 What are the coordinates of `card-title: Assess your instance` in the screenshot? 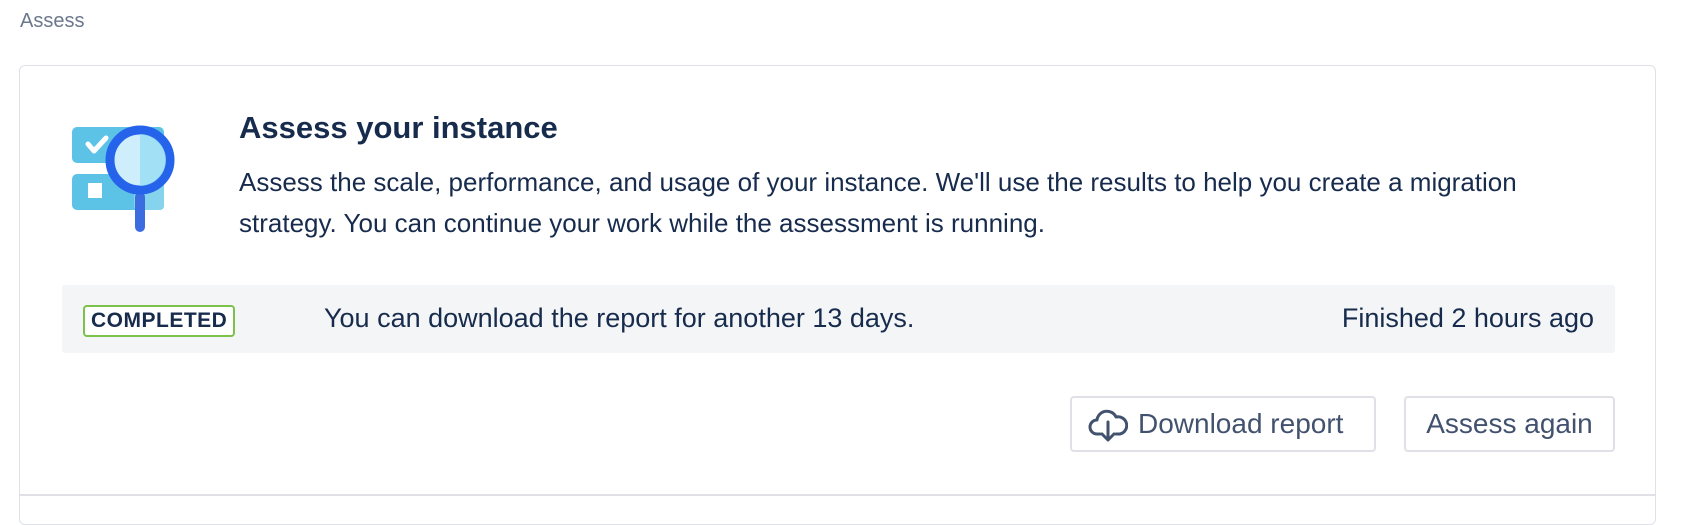 It's located at (398, 127).